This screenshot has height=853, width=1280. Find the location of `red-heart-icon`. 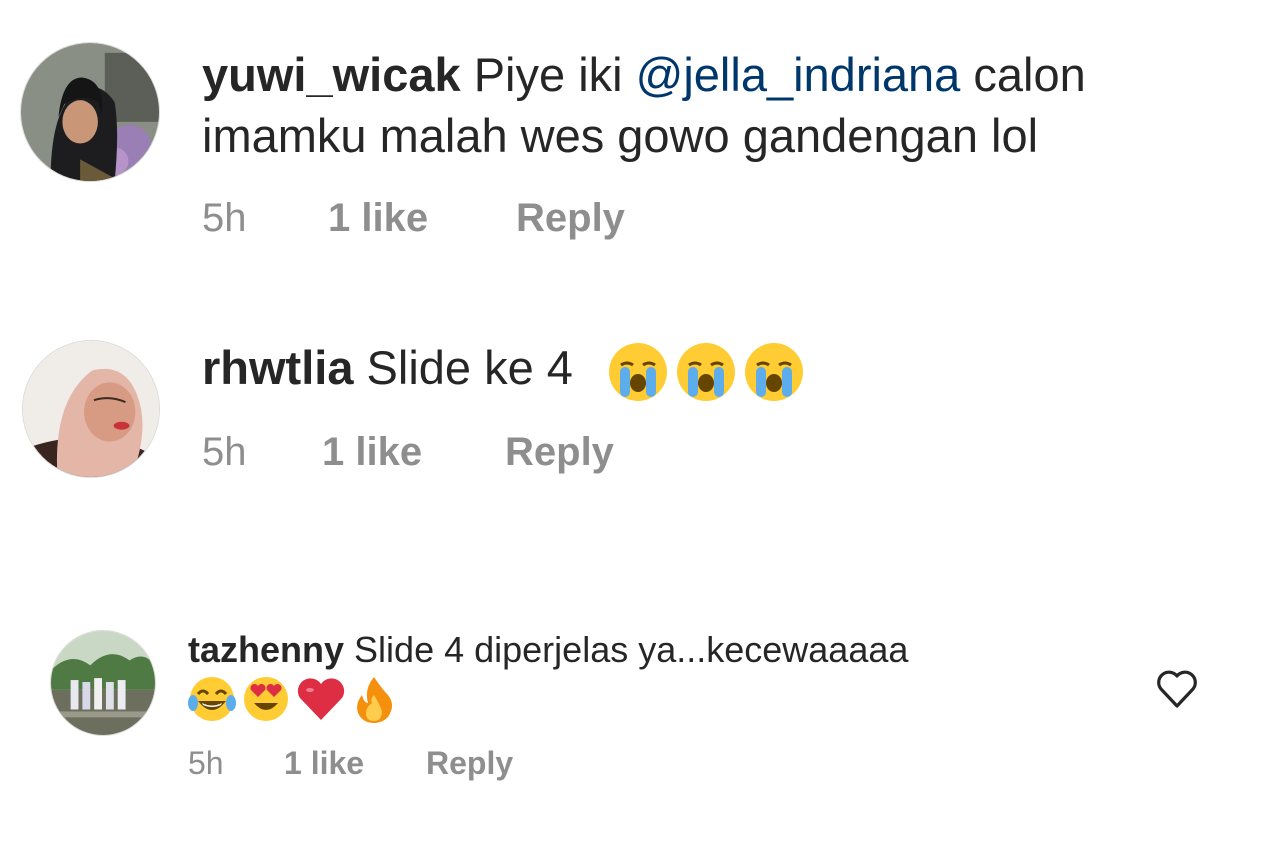

red-heart-icon is located at coordinates (321, 699).